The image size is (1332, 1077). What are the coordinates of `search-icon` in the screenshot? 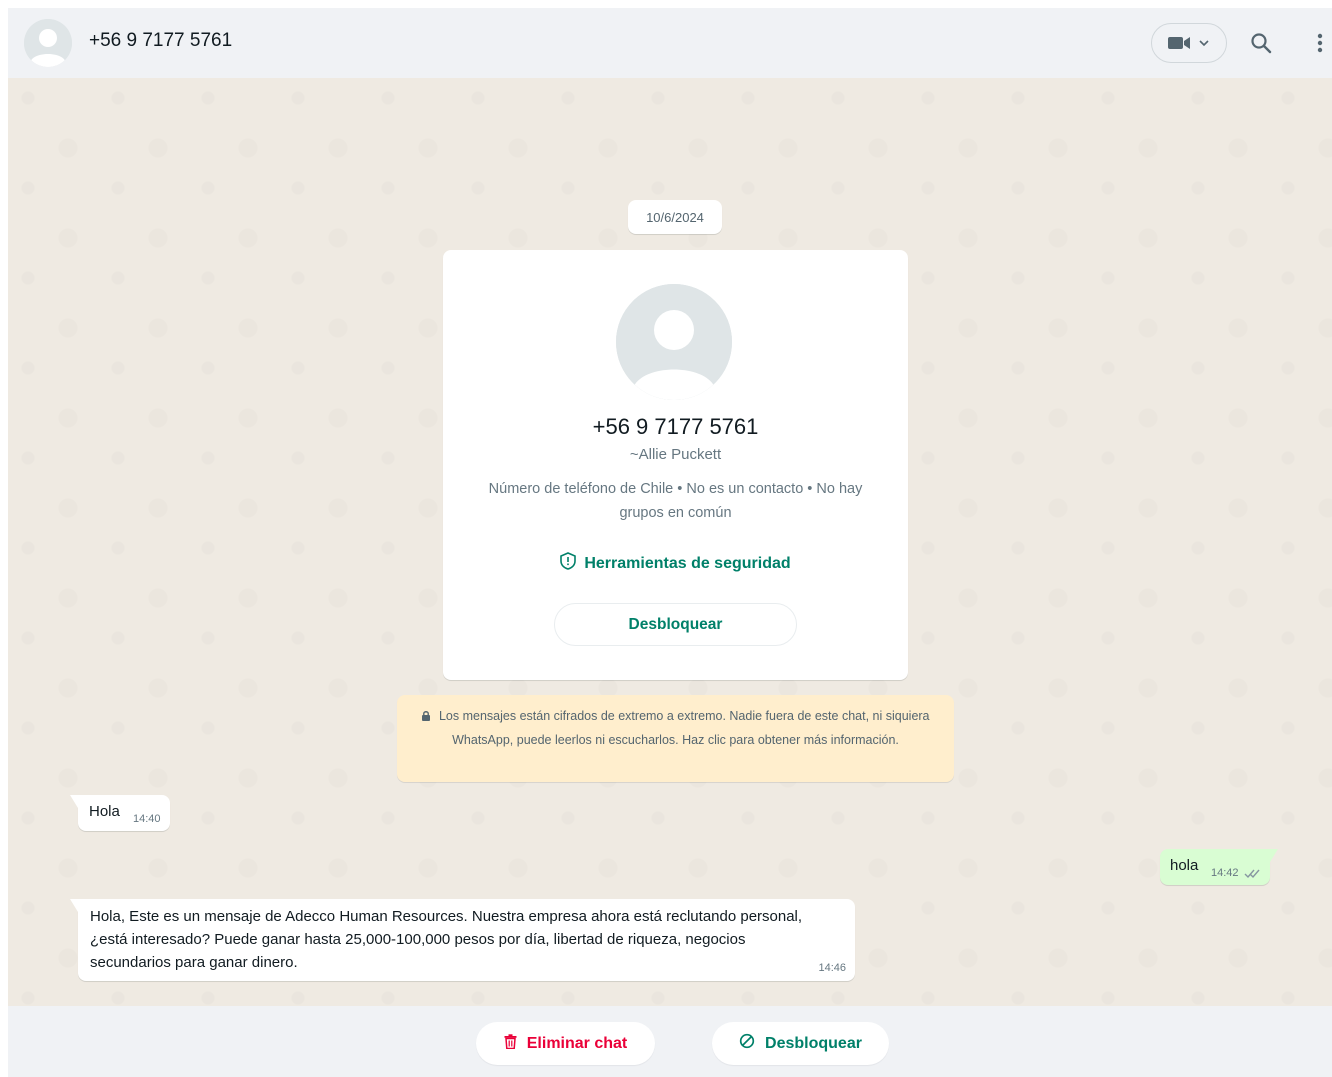 It's located at (1261, 43).